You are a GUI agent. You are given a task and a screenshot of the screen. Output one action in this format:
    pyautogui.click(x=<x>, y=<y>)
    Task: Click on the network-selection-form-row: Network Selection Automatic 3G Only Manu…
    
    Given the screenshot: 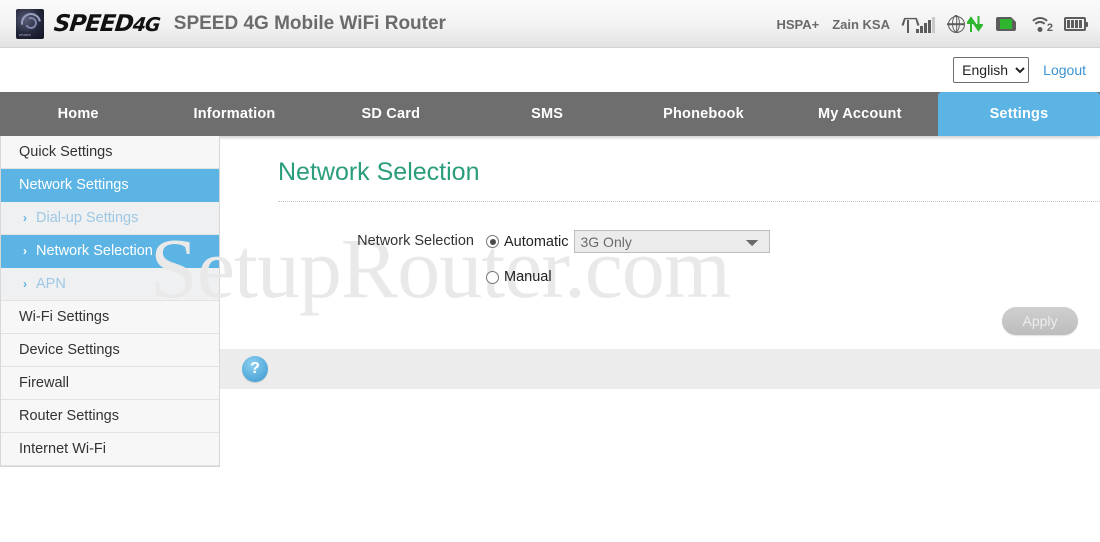 What is the action you would take?
    pyautogui.click(x=689, y=257)
    